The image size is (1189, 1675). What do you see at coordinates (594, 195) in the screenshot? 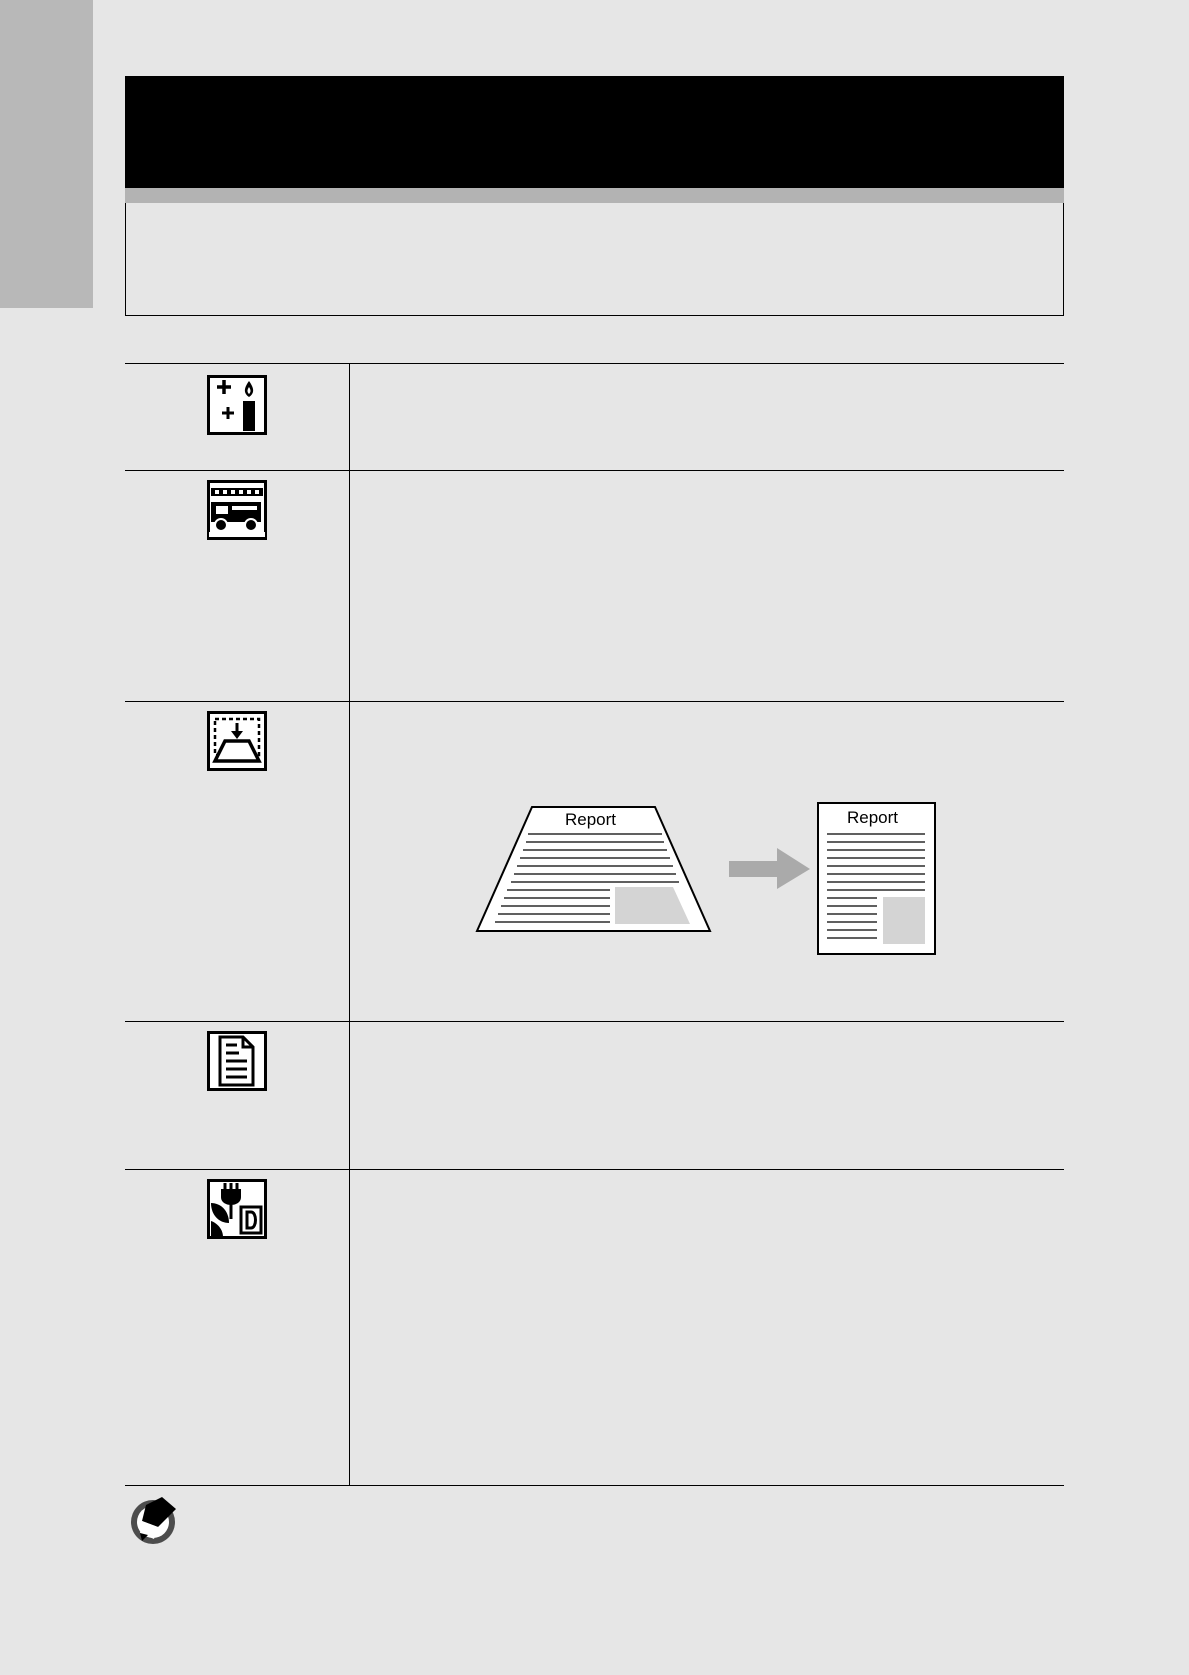
I see `section-title-stripe` at bounding box center [594, 195].